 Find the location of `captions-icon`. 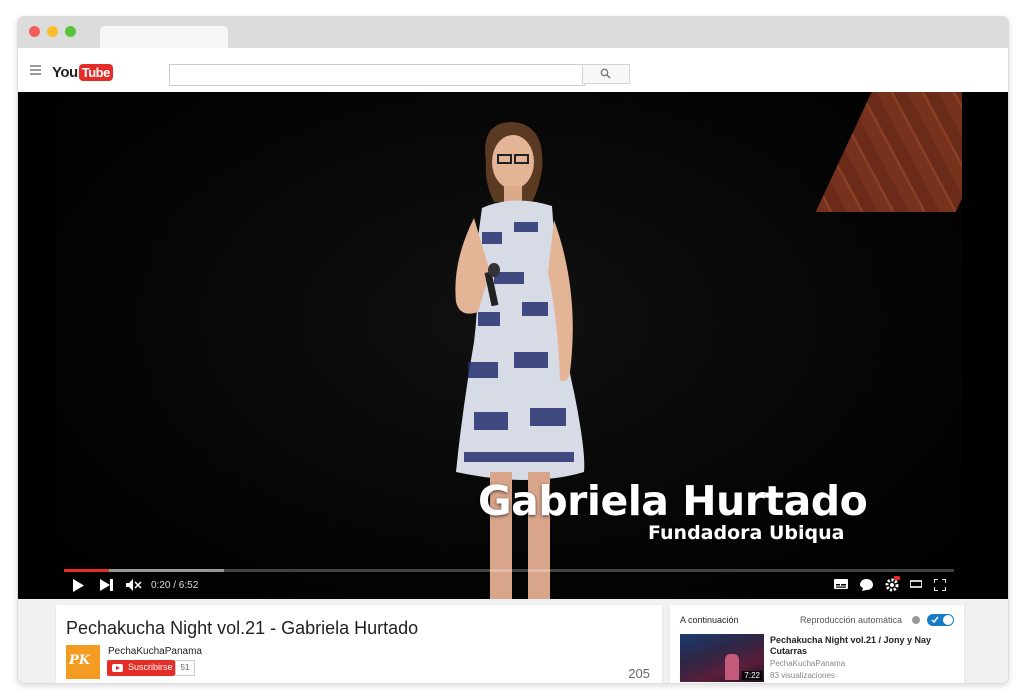

captions-icon is located at coordinates (841, 584).